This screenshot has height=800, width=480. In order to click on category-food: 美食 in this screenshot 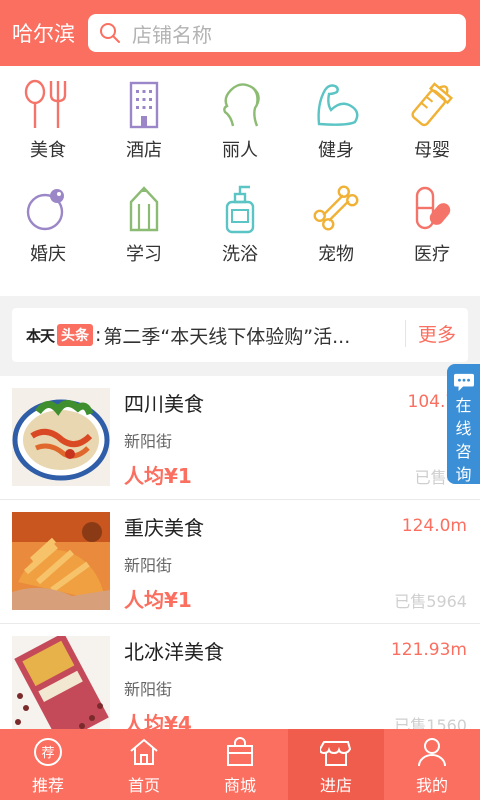, I will do `click(48, 120)`.